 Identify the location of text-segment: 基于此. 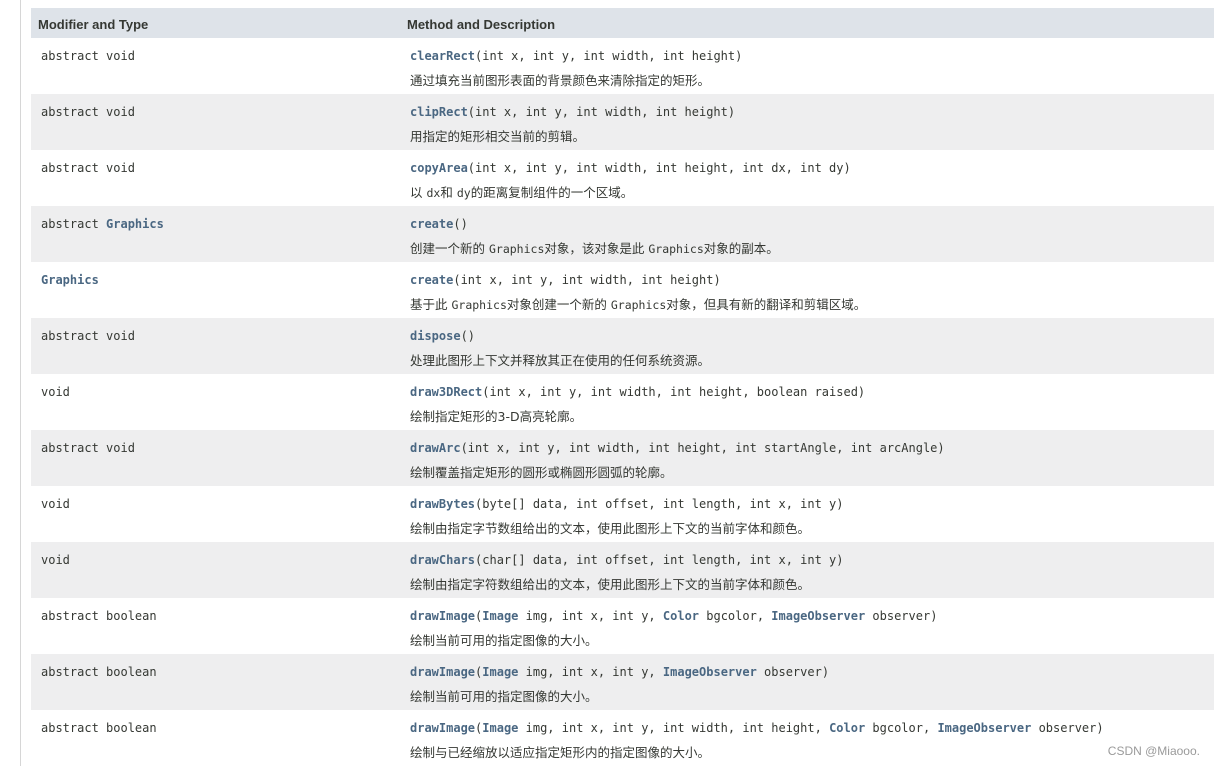
(431, 304).